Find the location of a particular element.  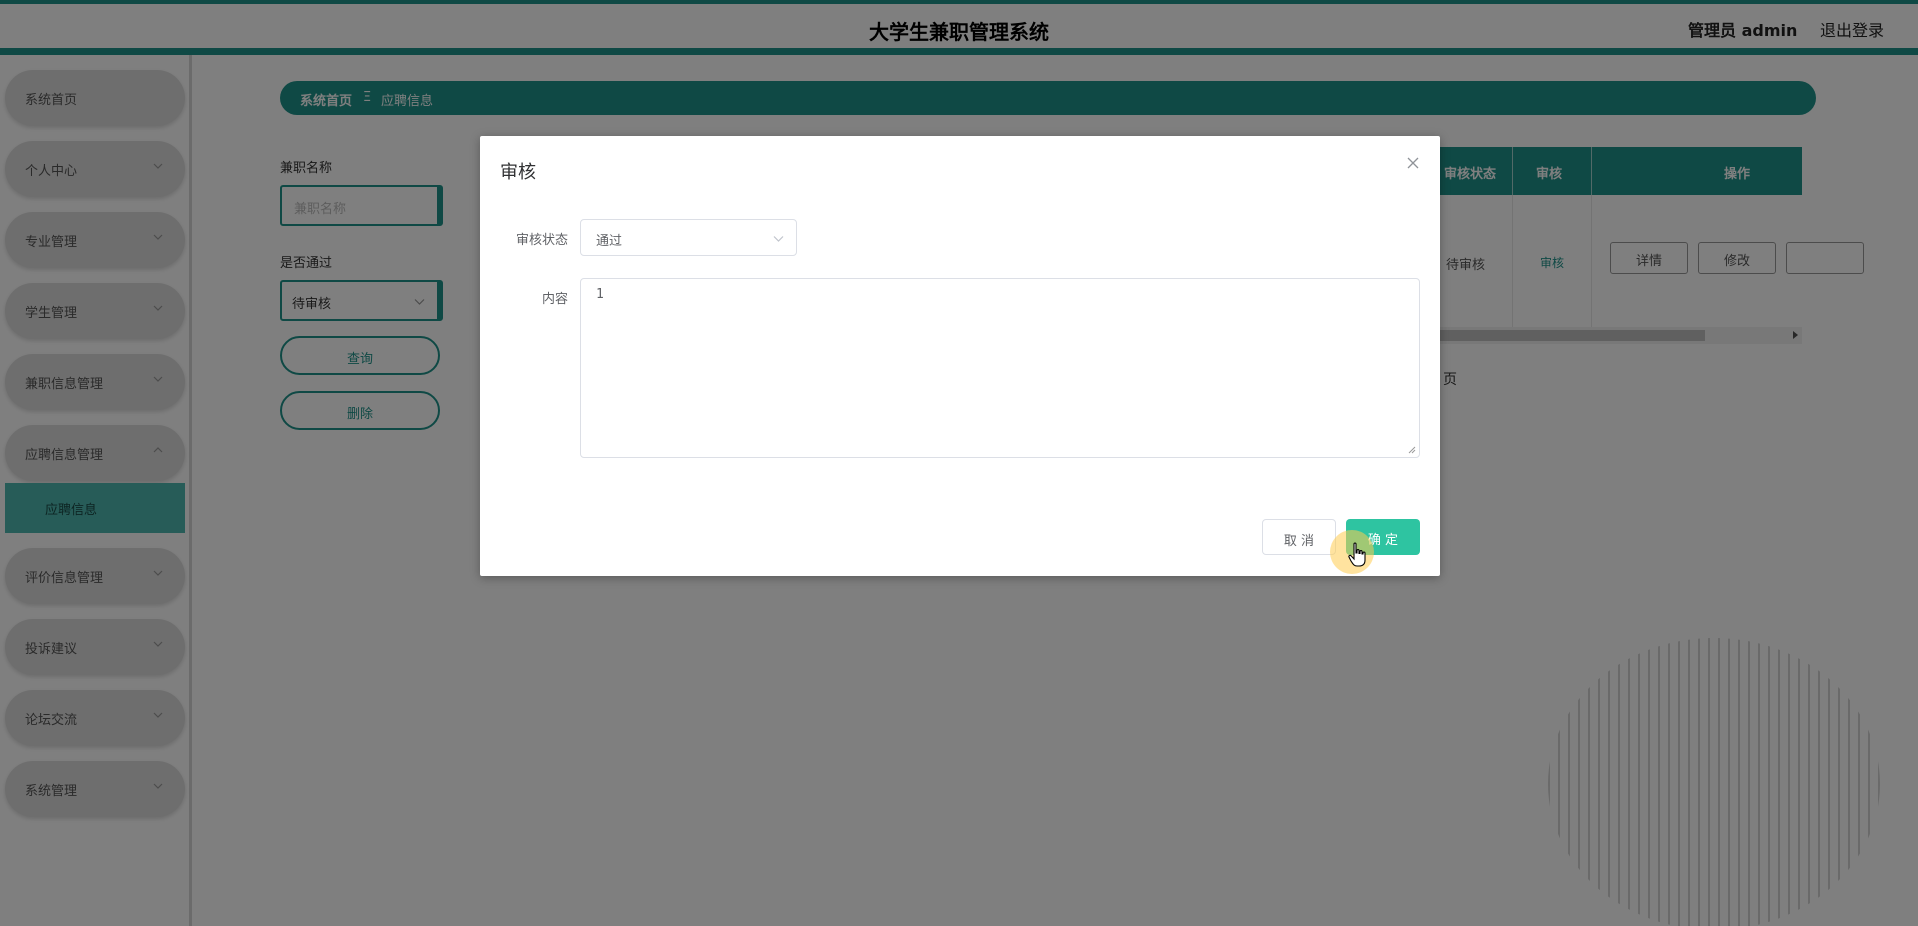

content-value: 1 is located at coordinates (600, 294).